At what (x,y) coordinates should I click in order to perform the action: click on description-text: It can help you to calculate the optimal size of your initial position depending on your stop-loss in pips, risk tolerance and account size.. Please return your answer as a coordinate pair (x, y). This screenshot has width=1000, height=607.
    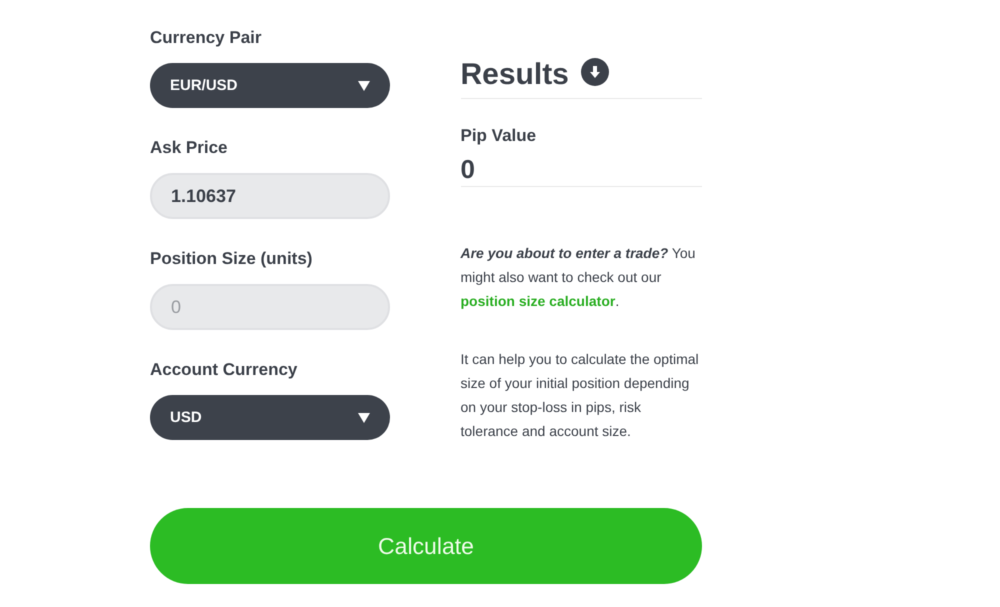
    Looking at the image, I should click on (580, 395).